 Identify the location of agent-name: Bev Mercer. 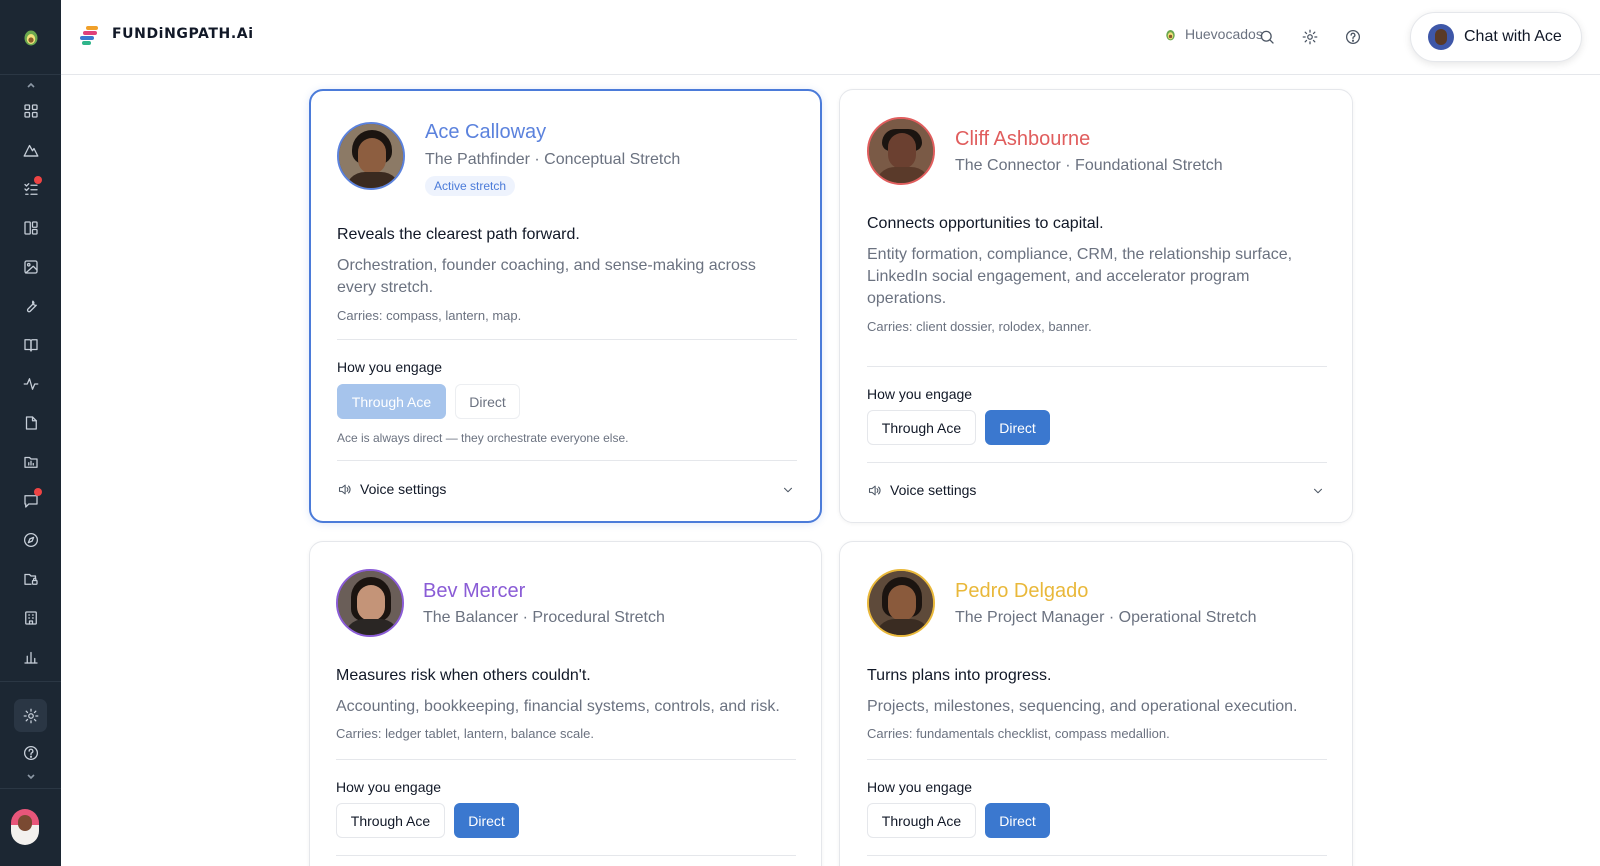
(474, 591).